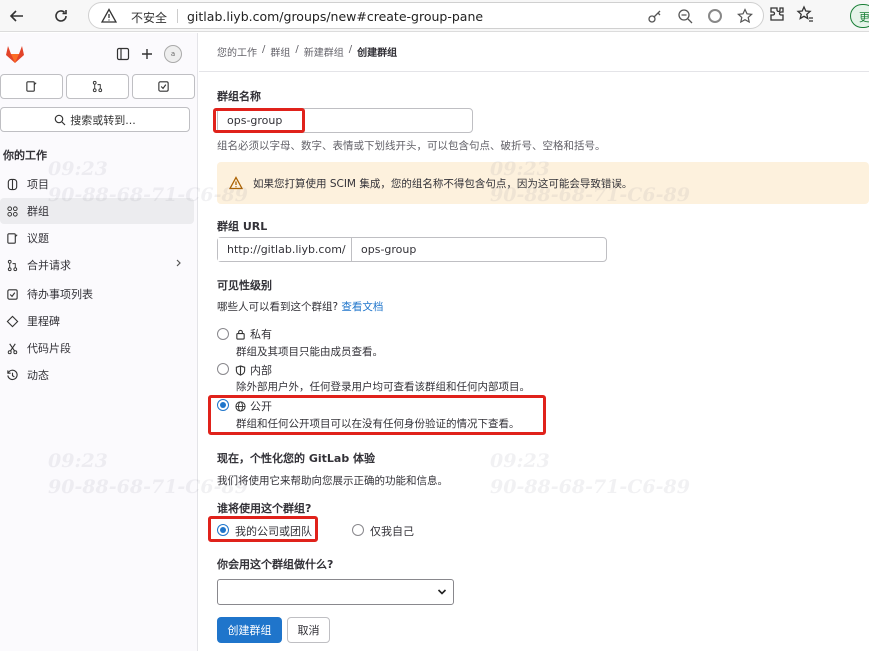  Describe the element at coordinates (259, 120) in the screenshot. I see `highlight-box-group-name` at that location.